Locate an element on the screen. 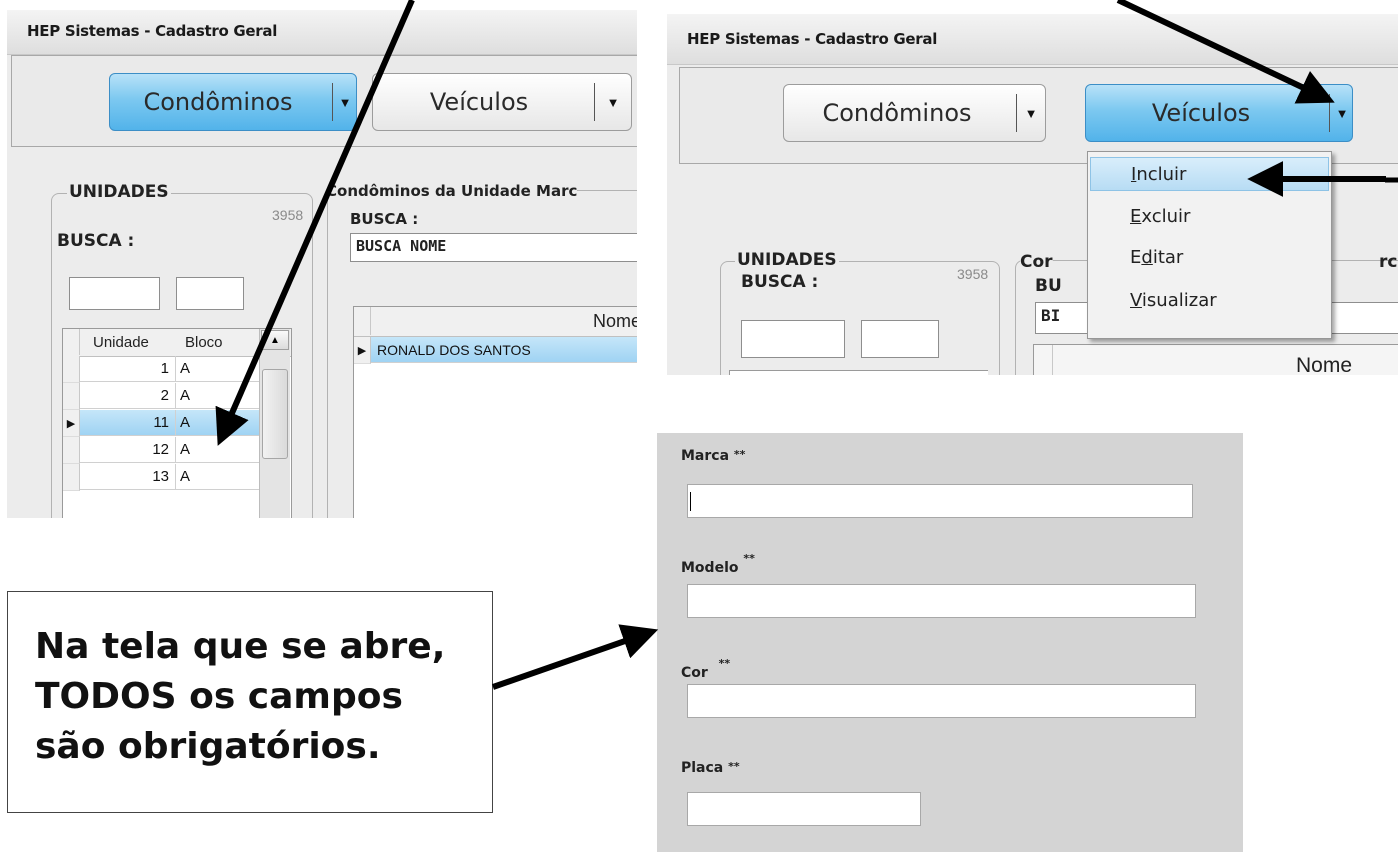 Image resolution: width=1398 pixels, height=852 pixels. unidades-grid: Unidade Bloco 1 A 2 A ▶ 11 A 12 A 13 A ▲ is located at coordinates (177, 423).